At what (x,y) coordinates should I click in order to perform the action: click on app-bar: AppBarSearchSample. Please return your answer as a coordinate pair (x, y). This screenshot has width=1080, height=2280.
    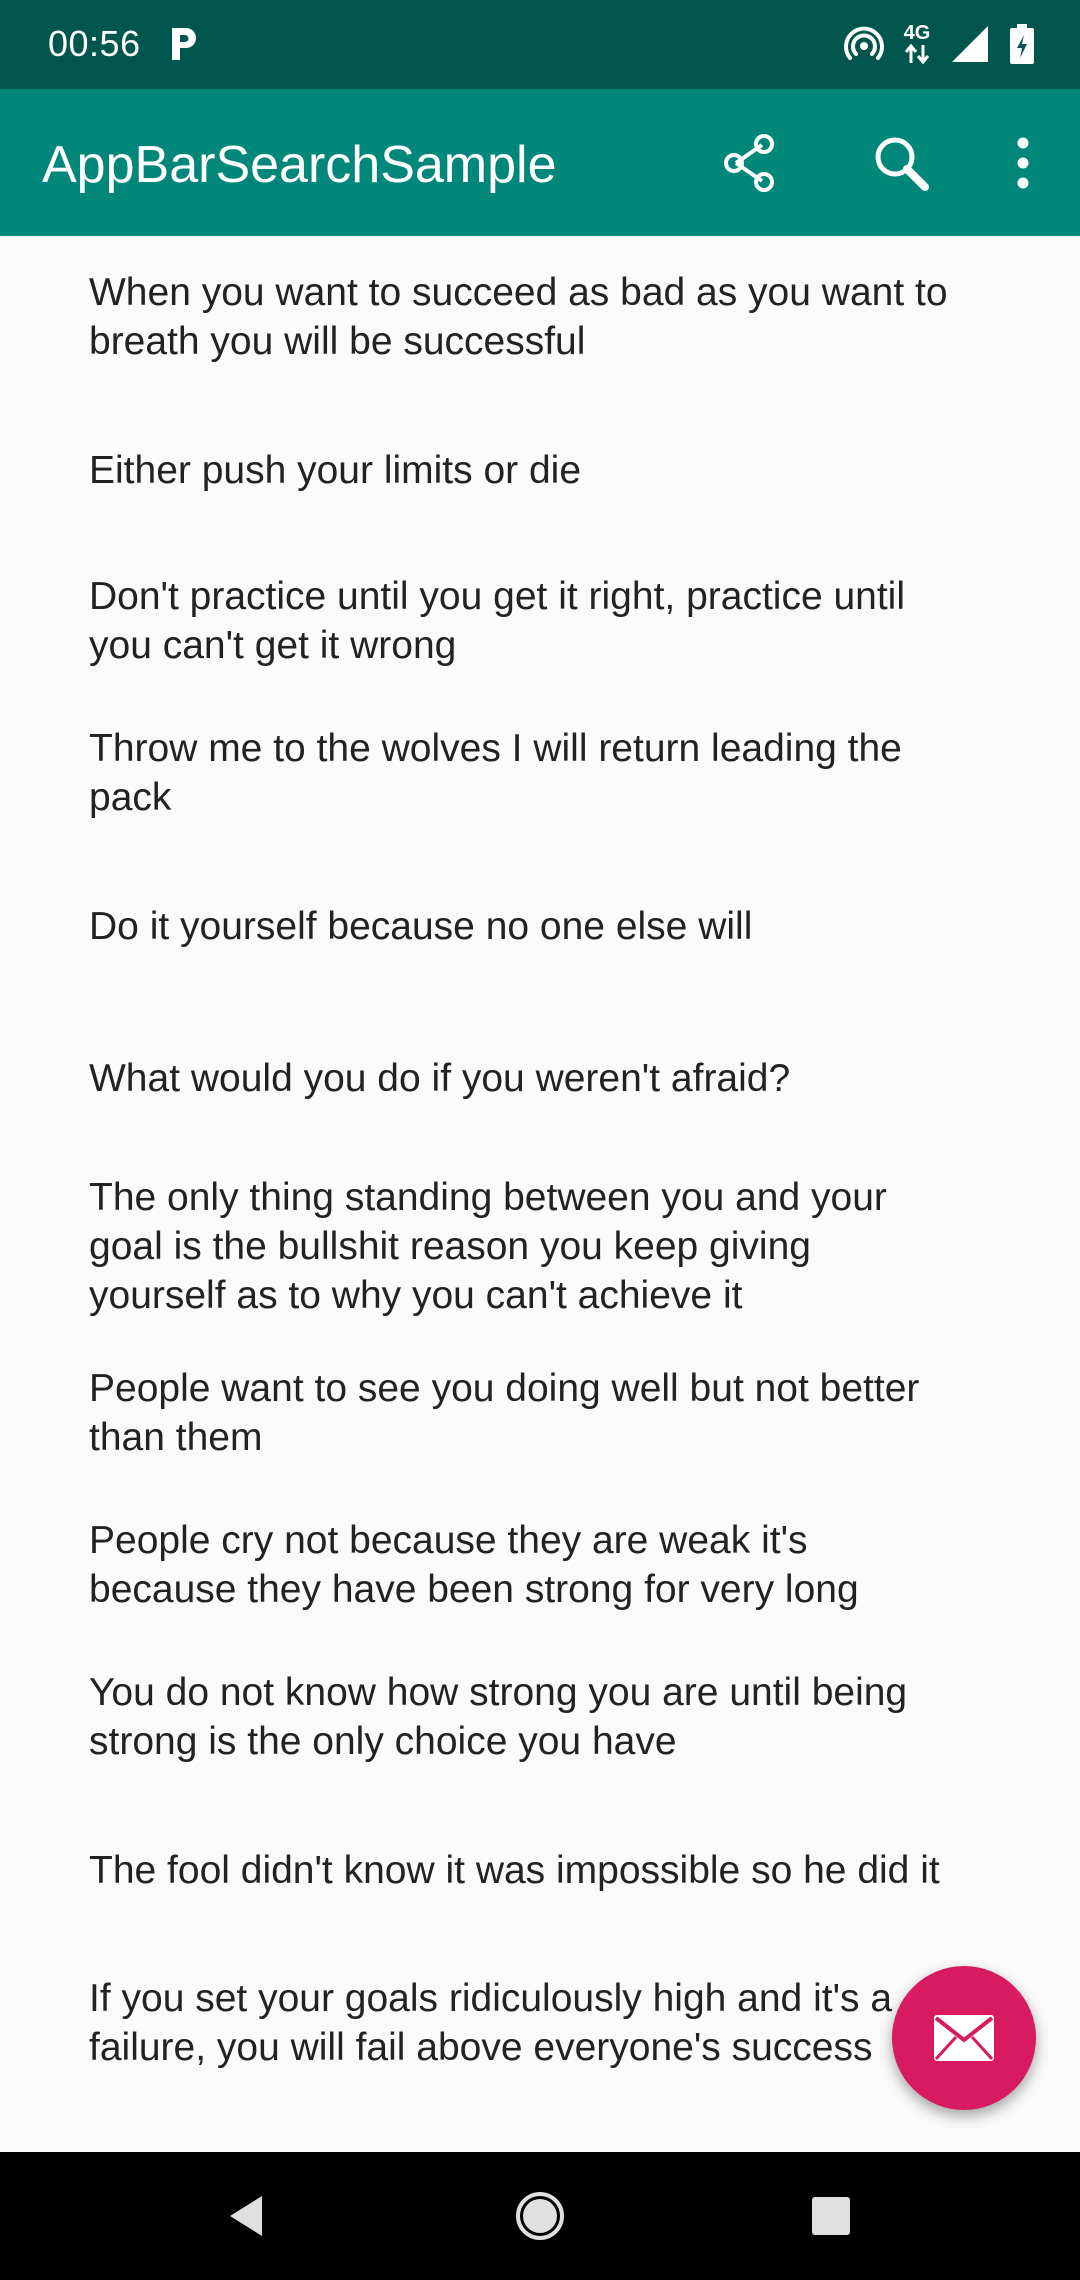
    Looking at the image, I should click on (540, 162).